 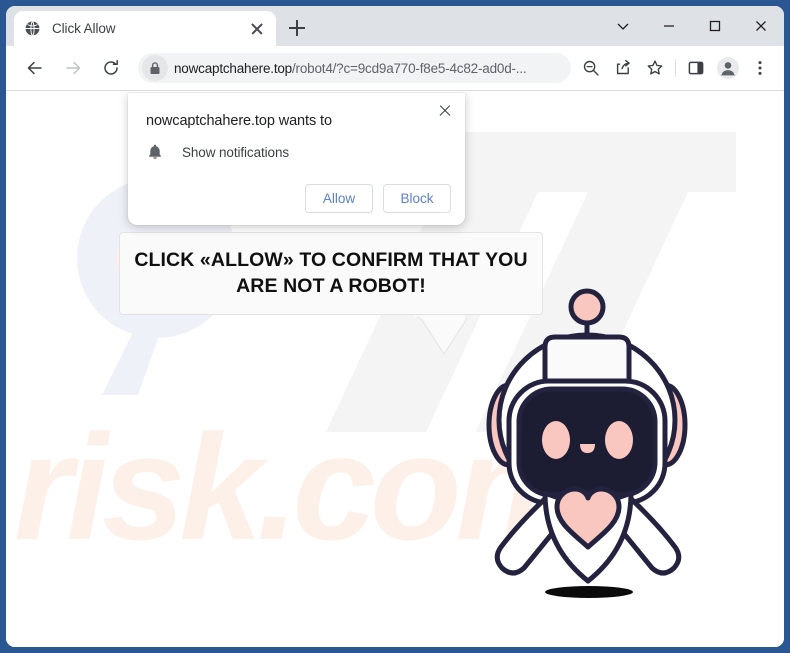 I want to click on allow-button: Allow, so click(x=339, y=198).